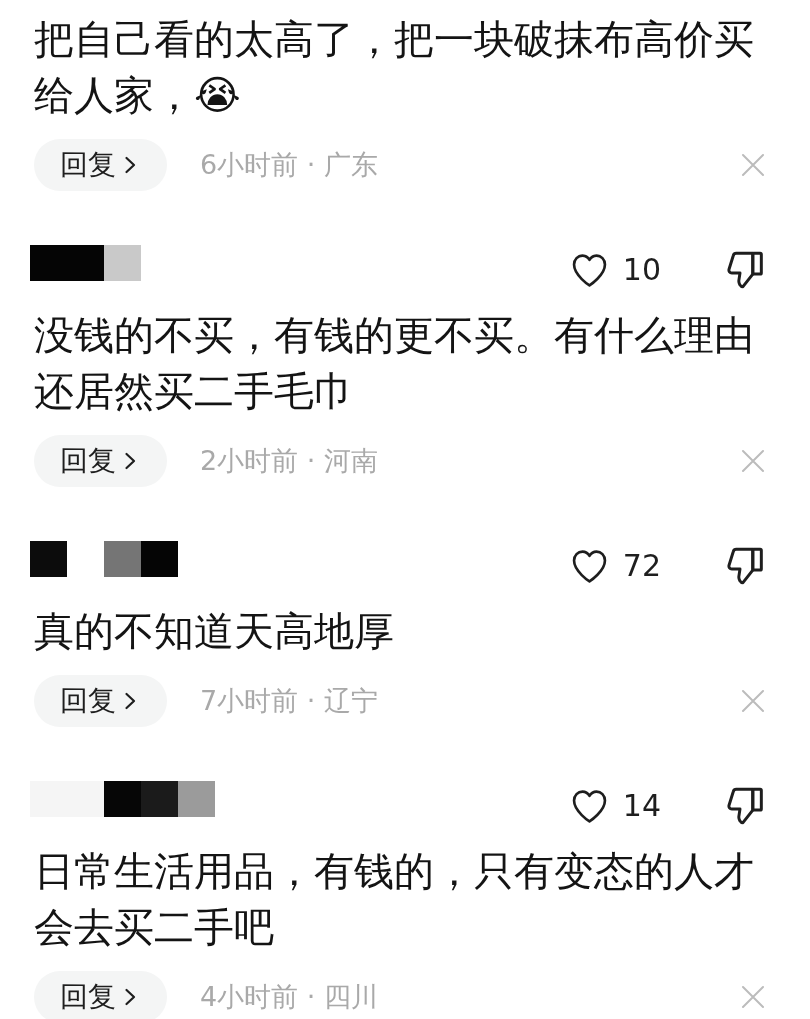  Describe the element at coordinates (394, 67) in the screenshot. I see `comment-text: 把自己看的太高了，把一块破抹布高价买给人家，😭` at that location.